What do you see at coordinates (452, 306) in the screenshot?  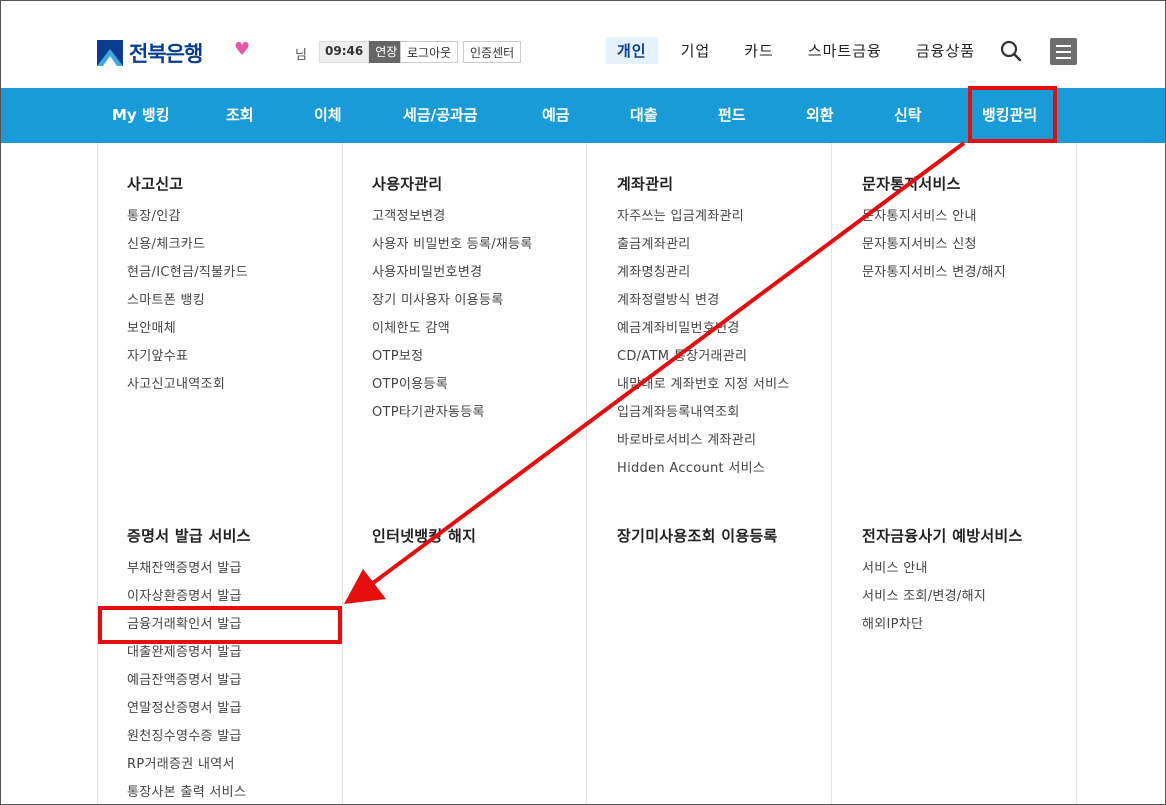 I see `menu-item: 장기 미사용자 이용등록` at bounding box center [452, 306].